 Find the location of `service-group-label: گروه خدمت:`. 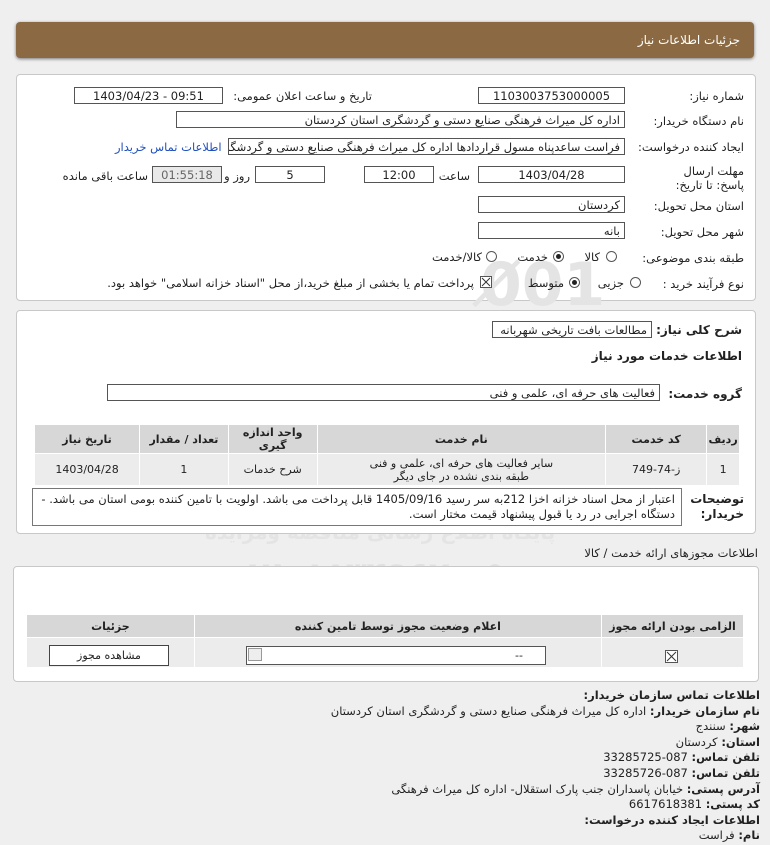

service-group-label: گروه خدمت: is located at coordinates (705, 394).